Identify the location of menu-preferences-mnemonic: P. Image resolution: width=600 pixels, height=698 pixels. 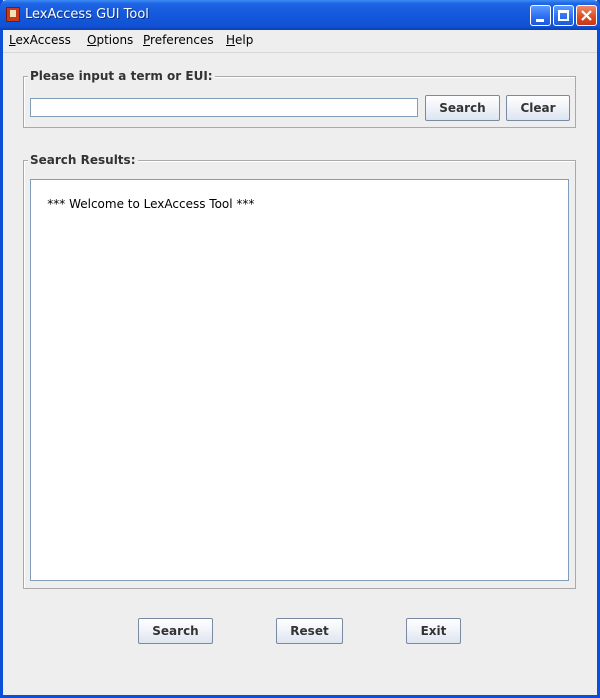
(147, 40).